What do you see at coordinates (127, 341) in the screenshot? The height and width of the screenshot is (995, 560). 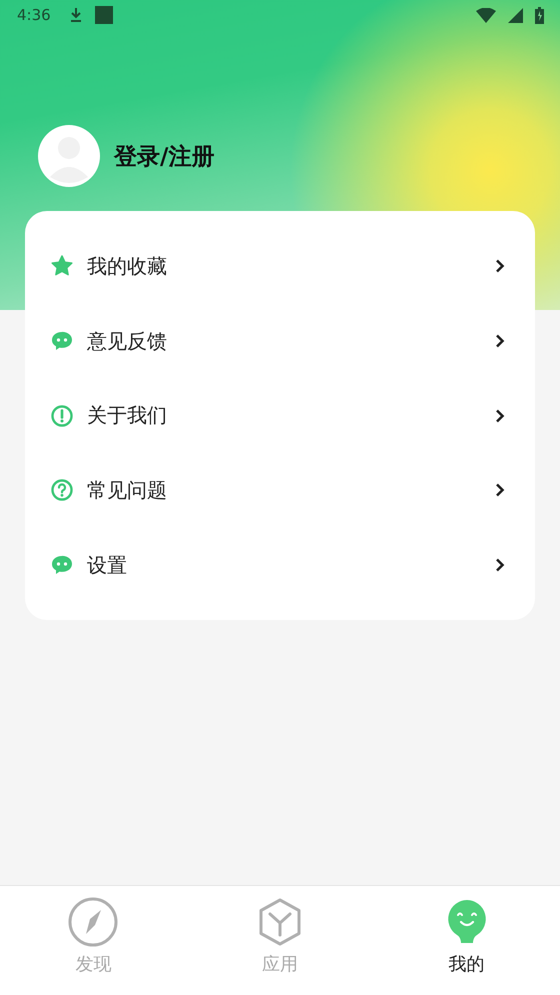 I see `menu-label: 意见反馈` at bounding box center [127, 341].